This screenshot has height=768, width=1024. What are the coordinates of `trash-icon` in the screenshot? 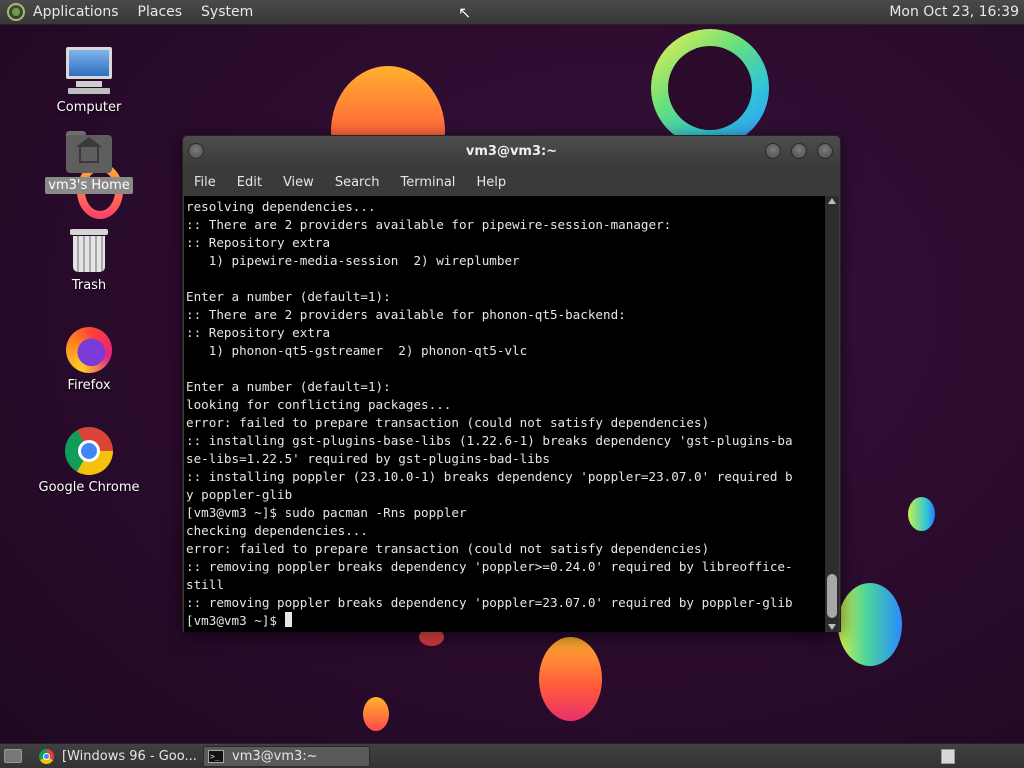 It's located at (89, 250).